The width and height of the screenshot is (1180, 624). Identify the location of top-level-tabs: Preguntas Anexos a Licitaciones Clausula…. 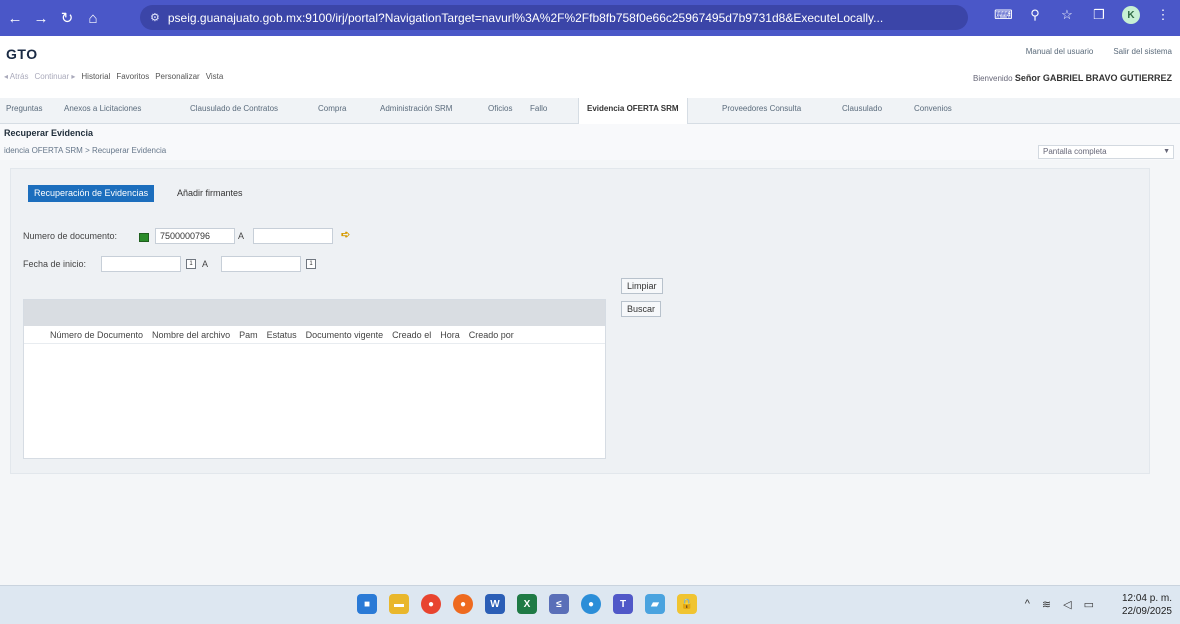
(590, 111).